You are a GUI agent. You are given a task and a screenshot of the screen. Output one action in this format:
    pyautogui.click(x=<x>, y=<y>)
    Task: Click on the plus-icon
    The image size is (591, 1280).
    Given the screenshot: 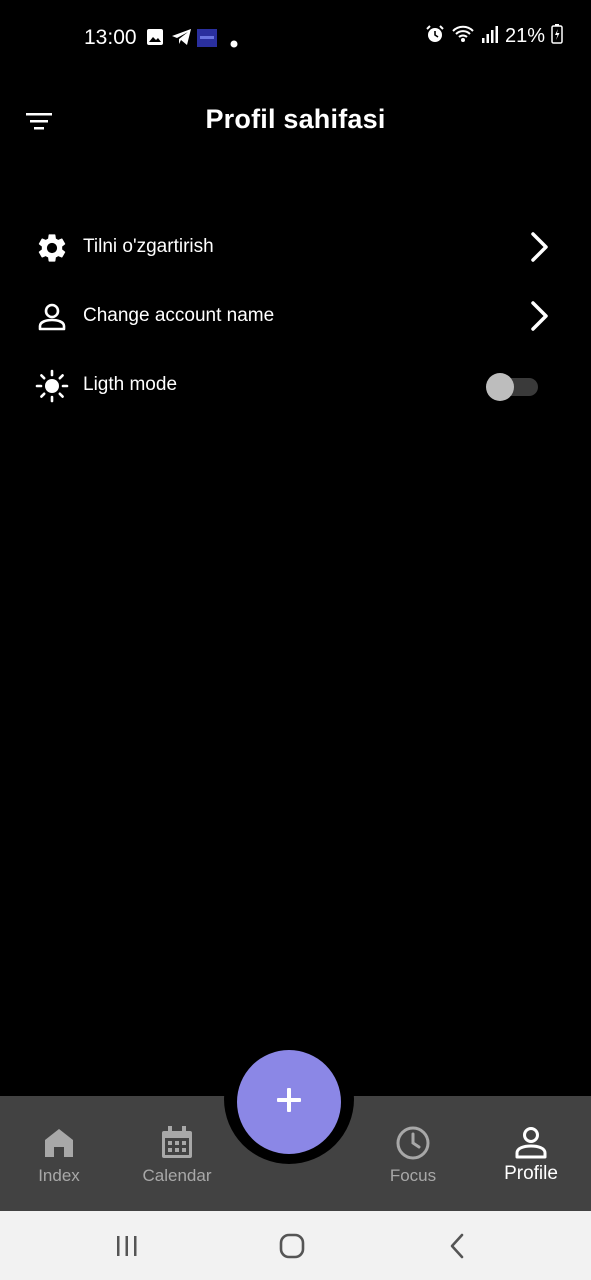 What is the action you would take?
    pyautogui.click(x=289, y=1102)
    